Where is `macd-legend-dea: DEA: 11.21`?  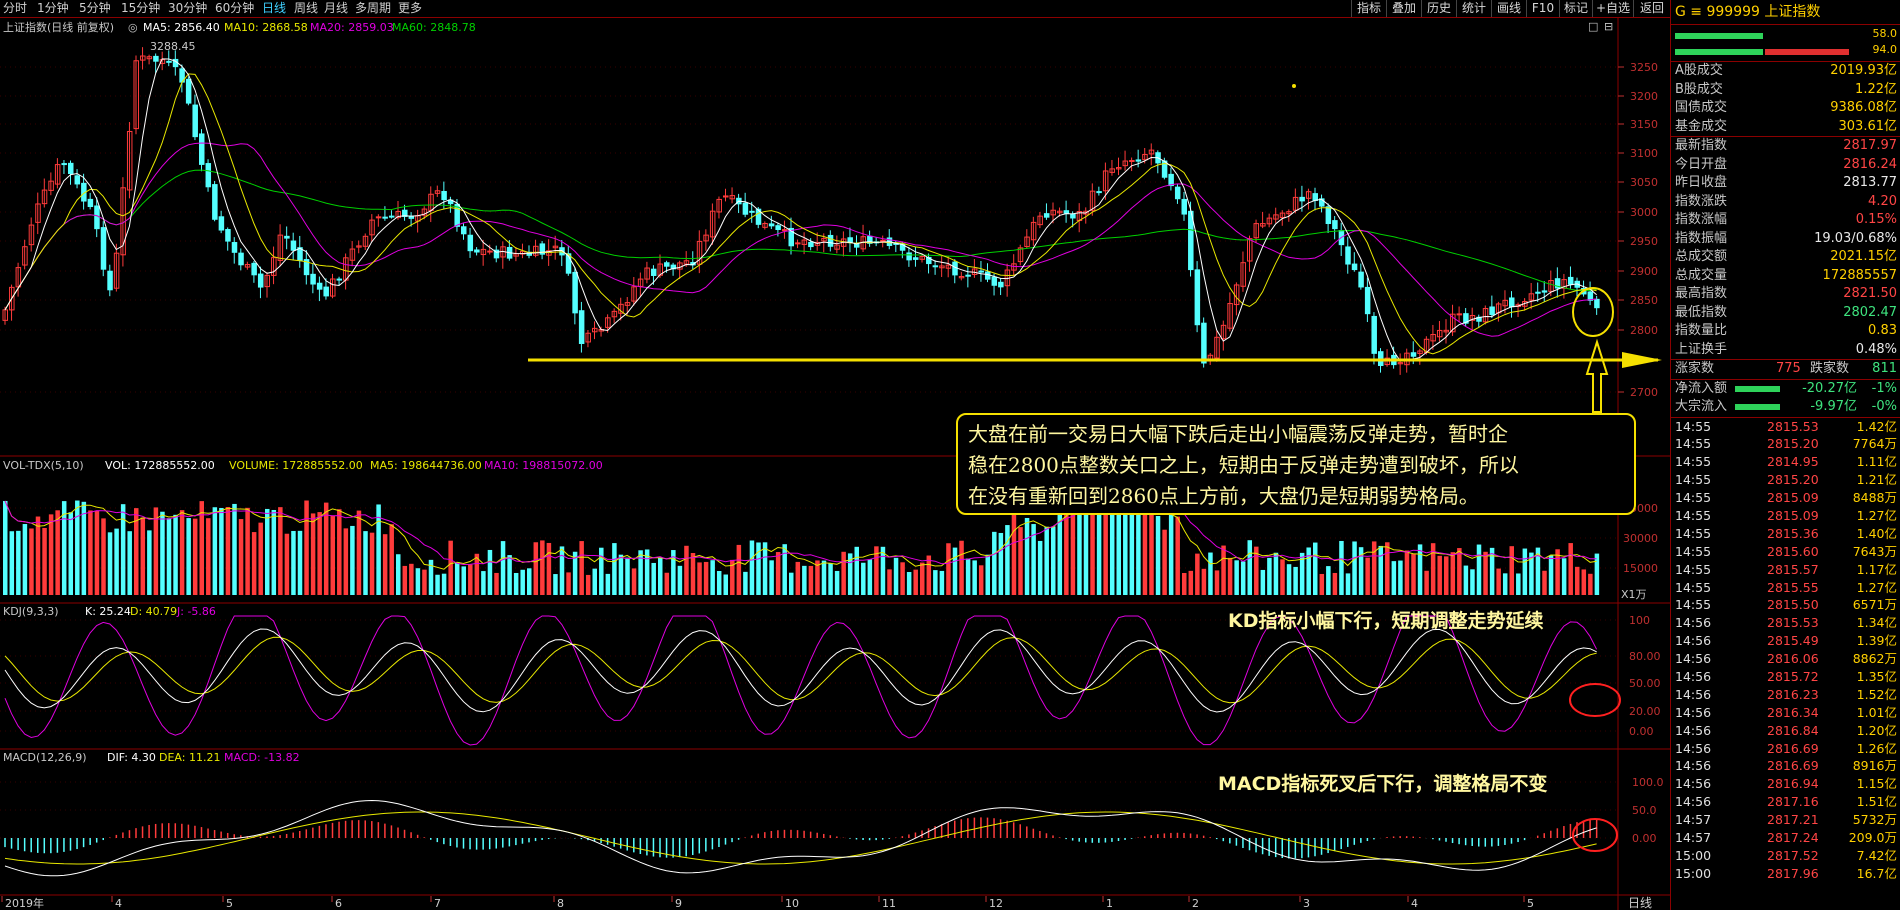
macd-legend-dea: DEA: 11.21 is located at coordinates (189, 757).